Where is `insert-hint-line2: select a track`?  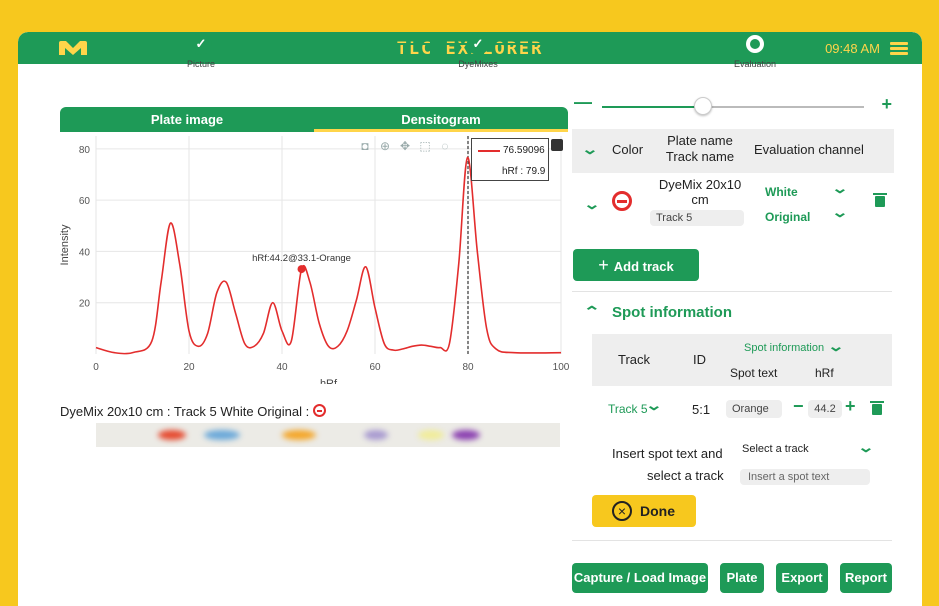
insert-hint-line2: select a track is located at coordinates (685, 475).